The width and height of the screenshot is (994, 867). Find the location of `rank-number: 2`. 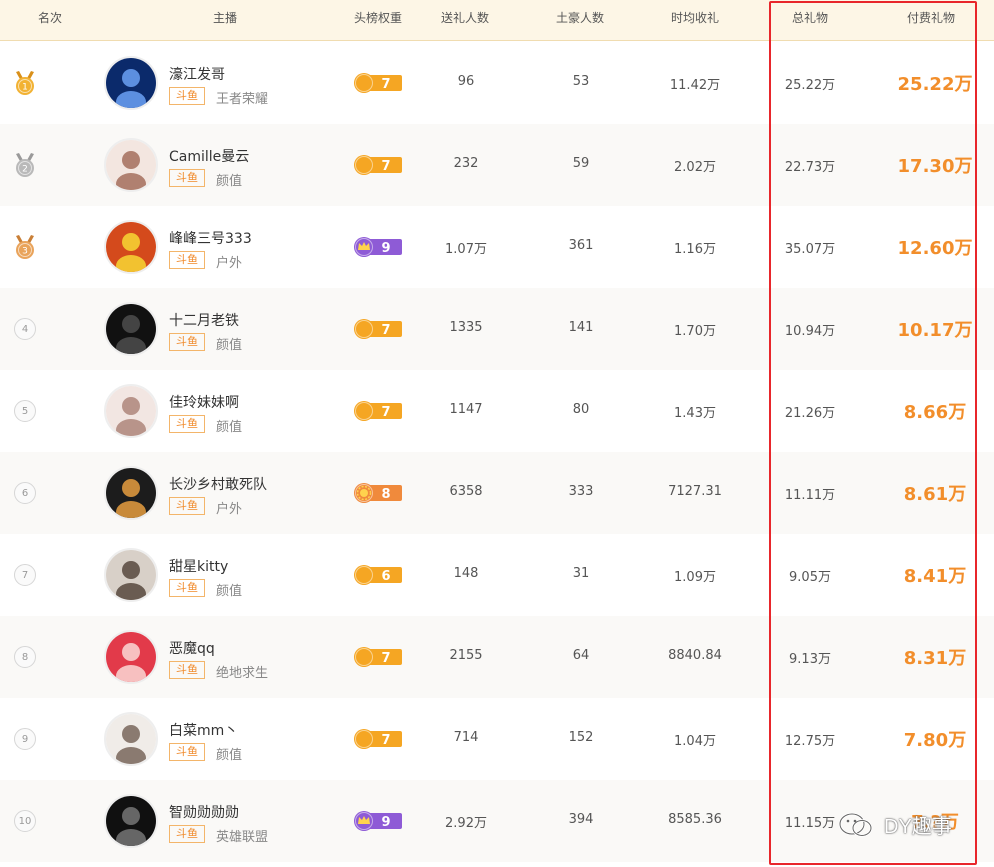

rank-number: 2 is located at coordinates (25, 170).